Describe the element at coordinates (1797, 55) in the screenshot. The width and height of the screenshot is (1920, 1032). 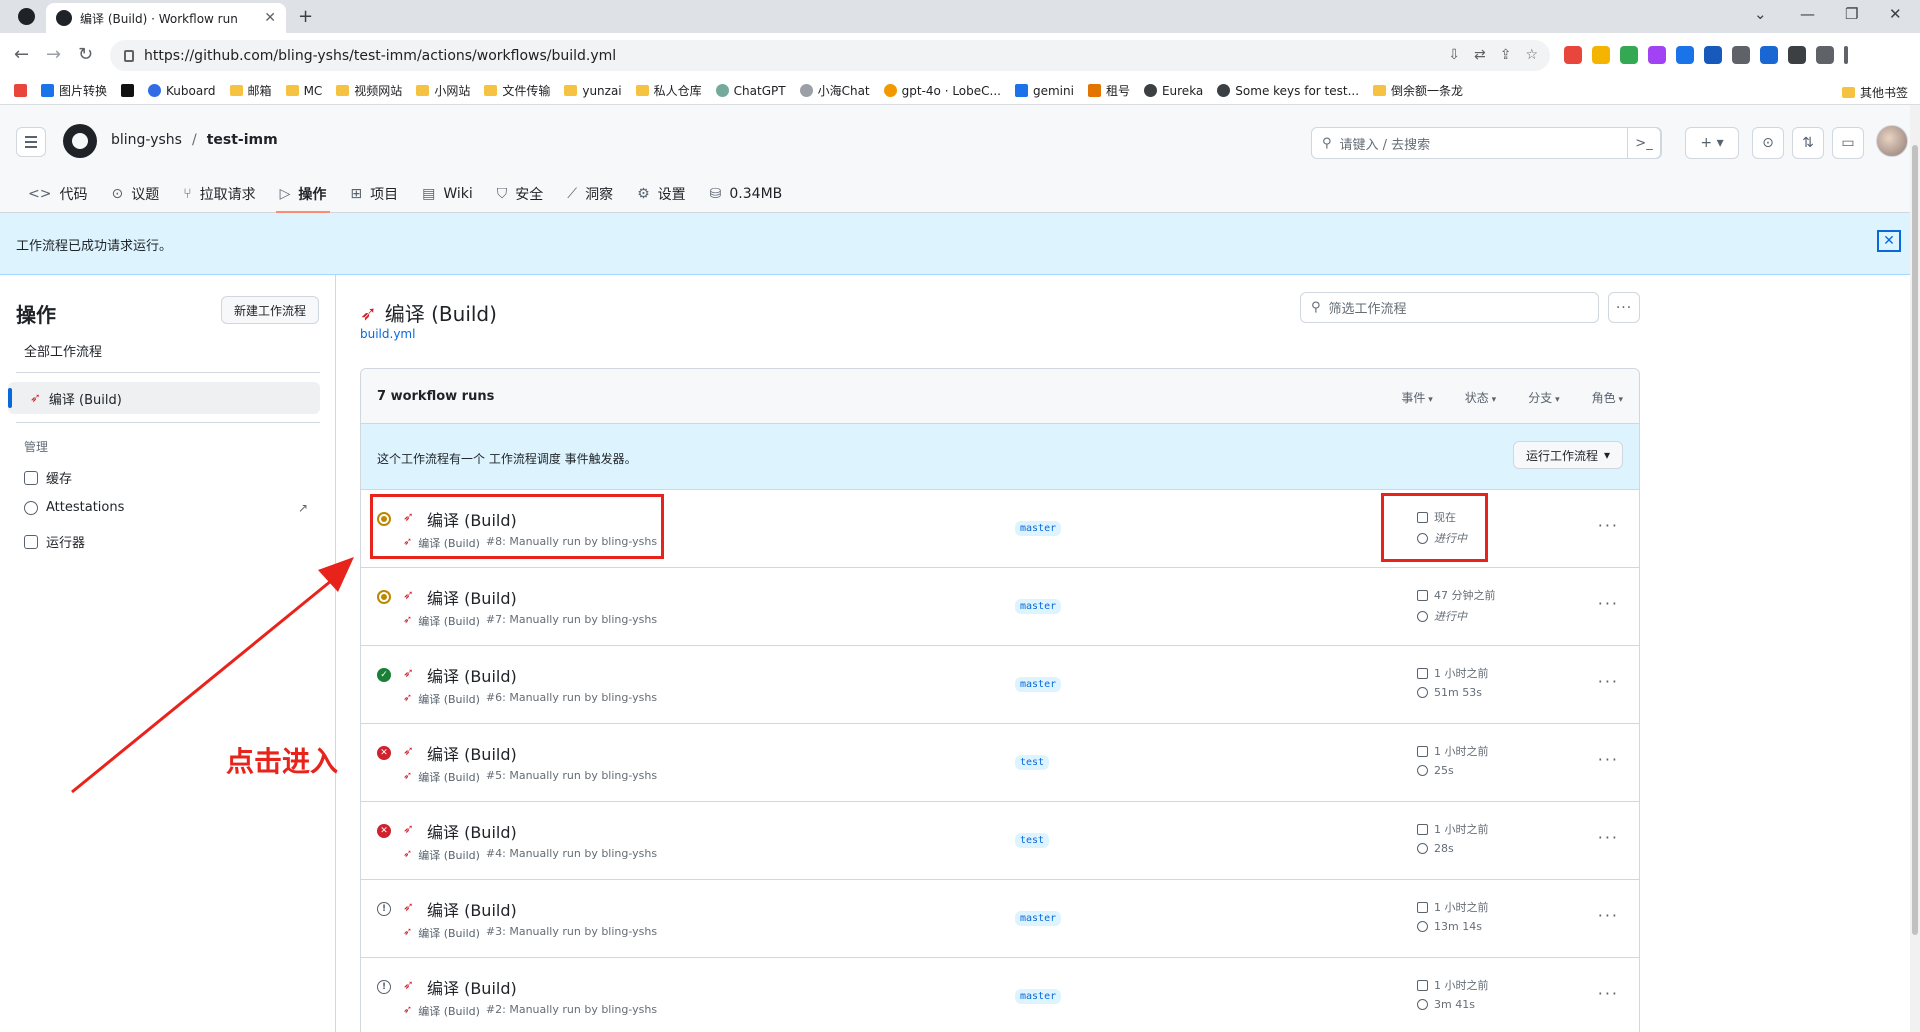
I see `extensions-puzzle-icon` at that location.